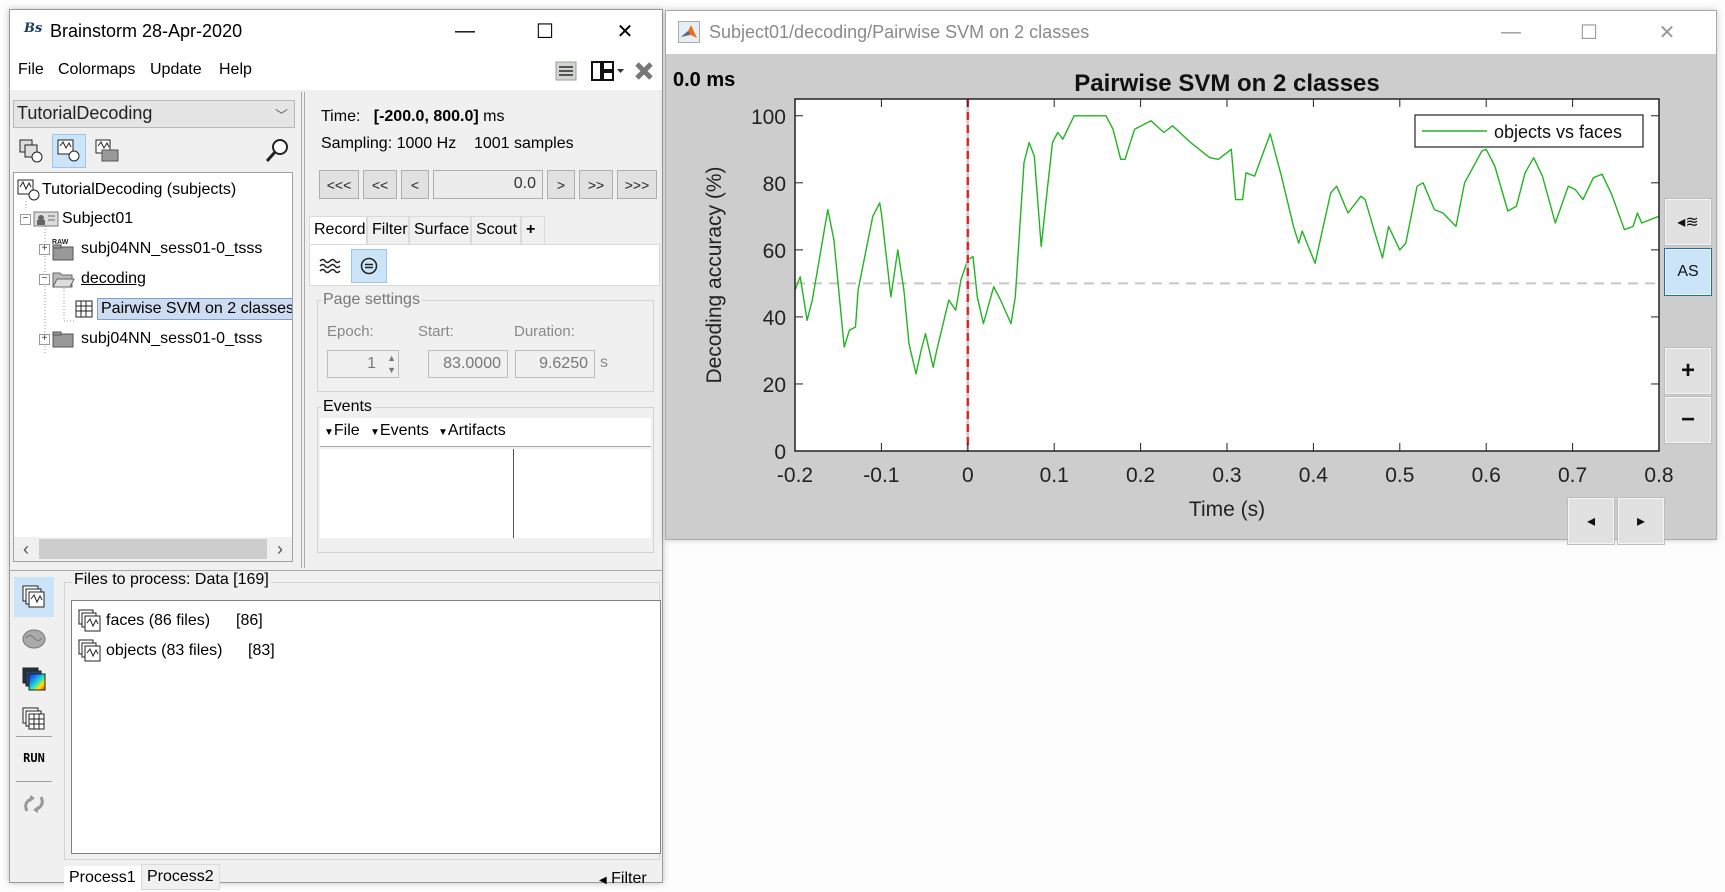 This screenshot has width=1725, height=892. Describe the element at coordinates (277, 151) in the screenshot. I see `search-icon` at that location.